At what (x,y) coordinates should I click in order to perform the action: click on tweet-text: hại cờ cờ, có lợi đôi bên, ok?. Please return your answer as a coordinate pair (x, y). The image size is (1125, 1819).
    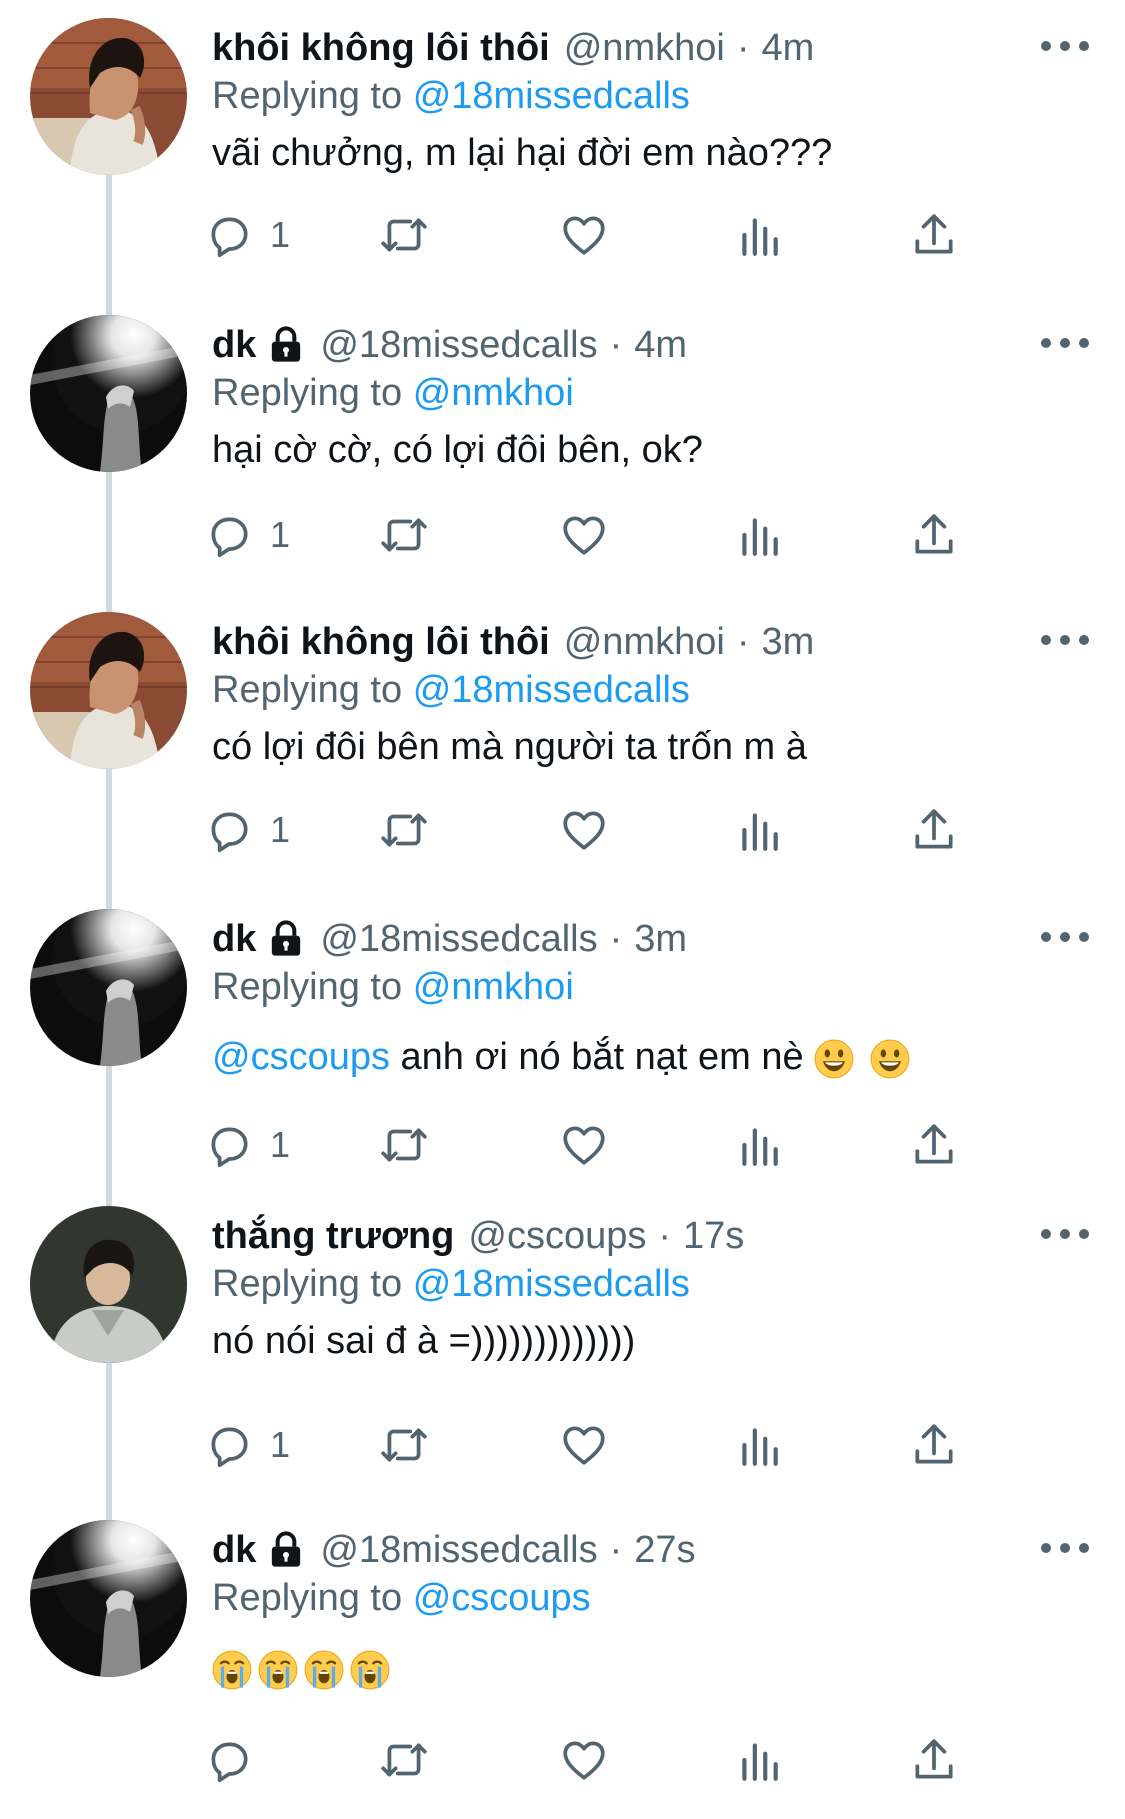
    Looking at the image, I should click on (457, 450).